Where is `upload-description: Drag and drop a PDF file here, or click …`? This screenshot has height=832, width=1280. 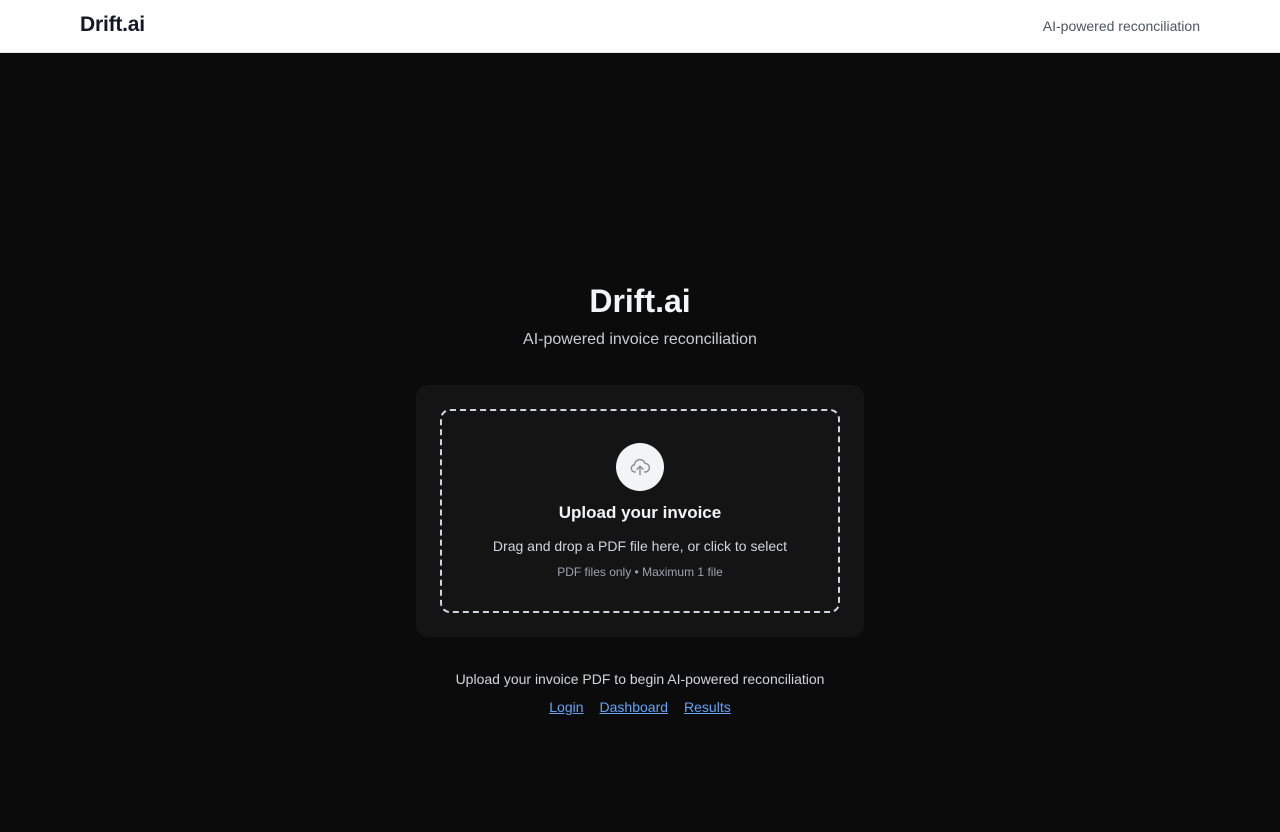 upload-description: Drag and drop a PDF file here, or click … is located at coordinates (640, 546).